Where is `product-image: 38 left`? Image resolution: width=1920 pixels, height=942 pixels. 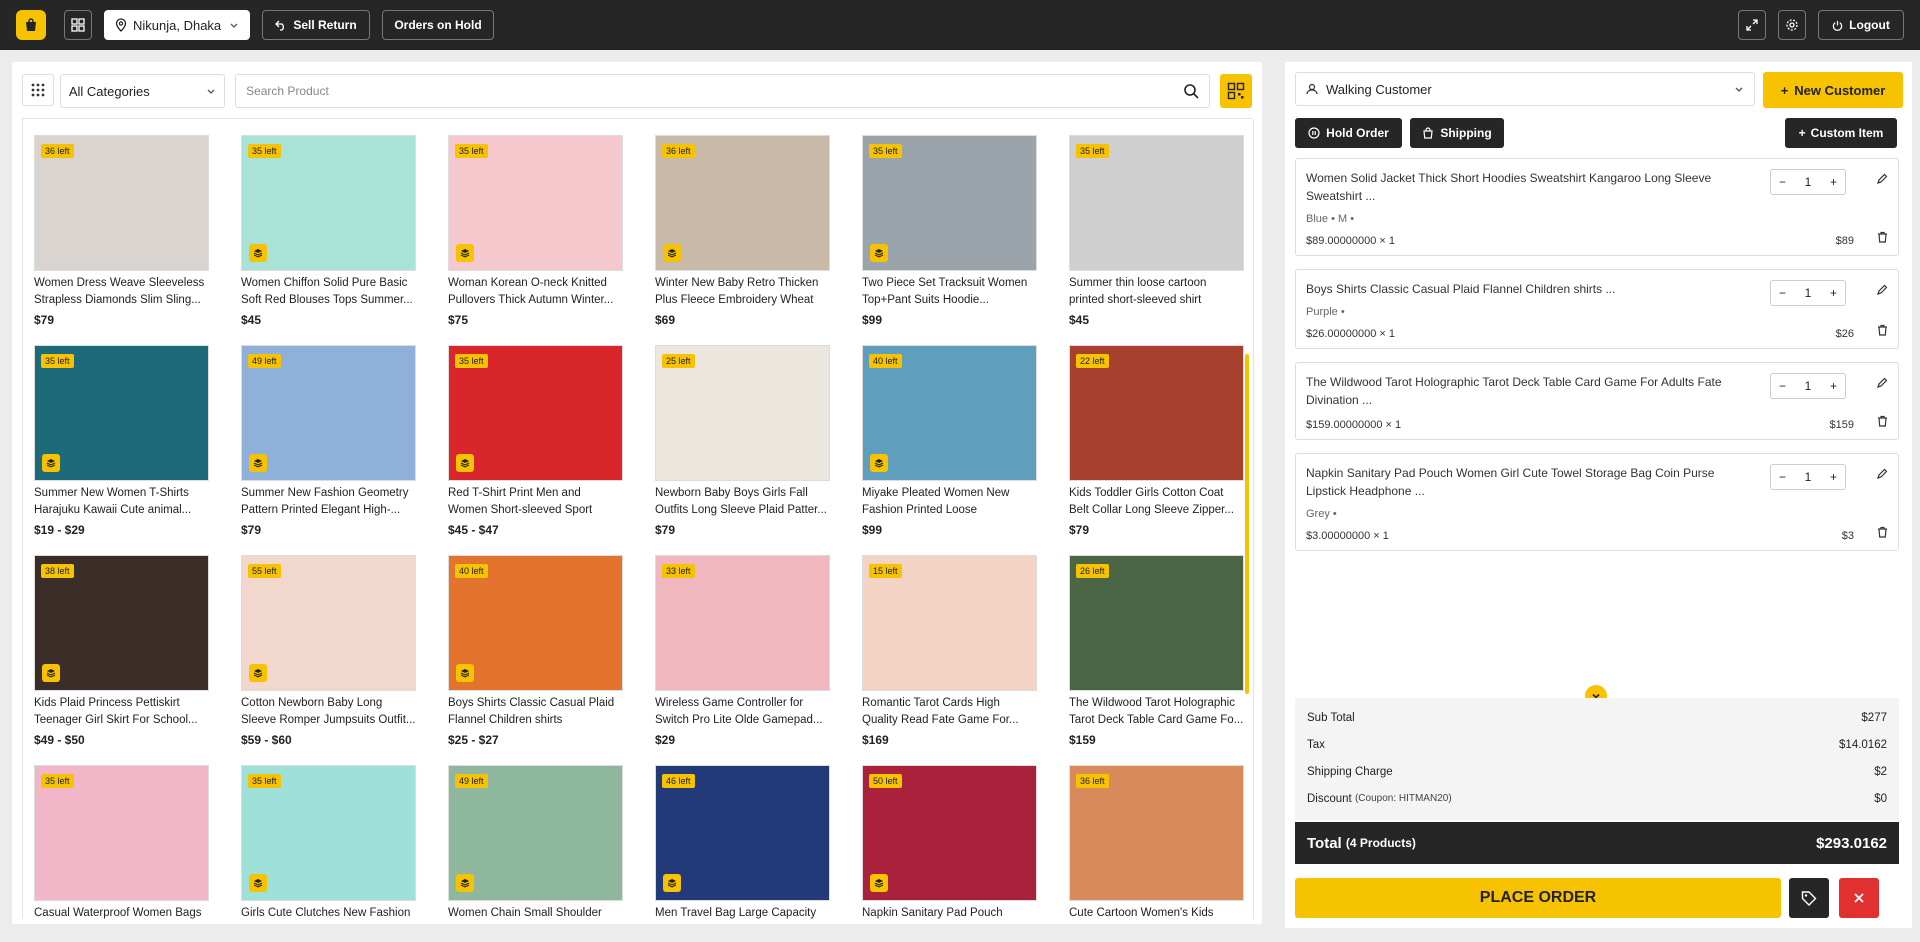 product-image: 38 left is located at coordinates (121, 623).